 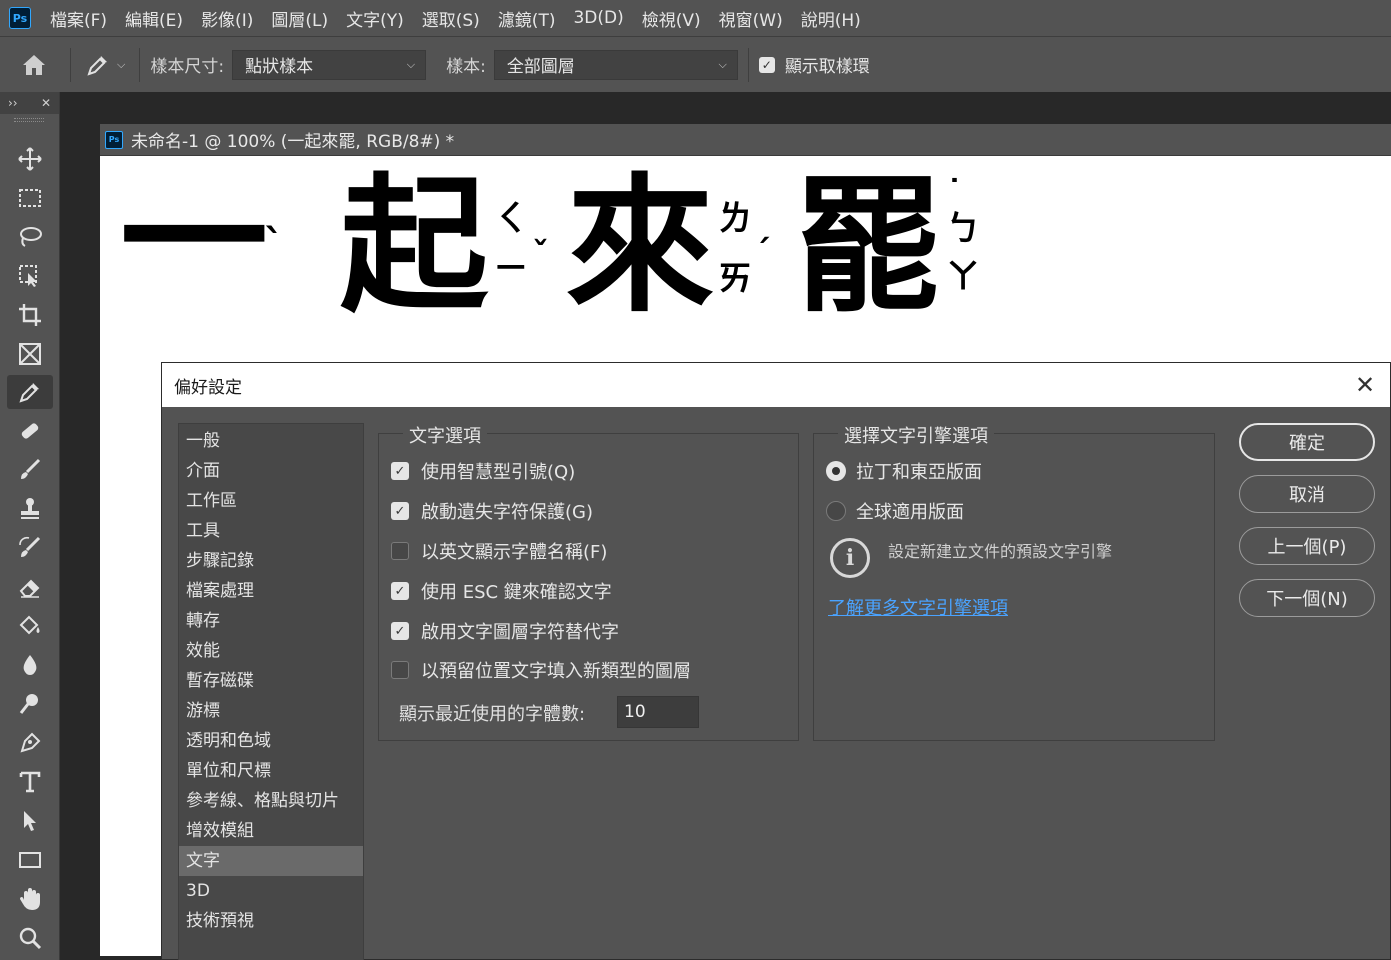 I want to click on document-title: 未命名-1 @ 100% (一起來罷, RGB/8#) *, so click(x=293, y=142).